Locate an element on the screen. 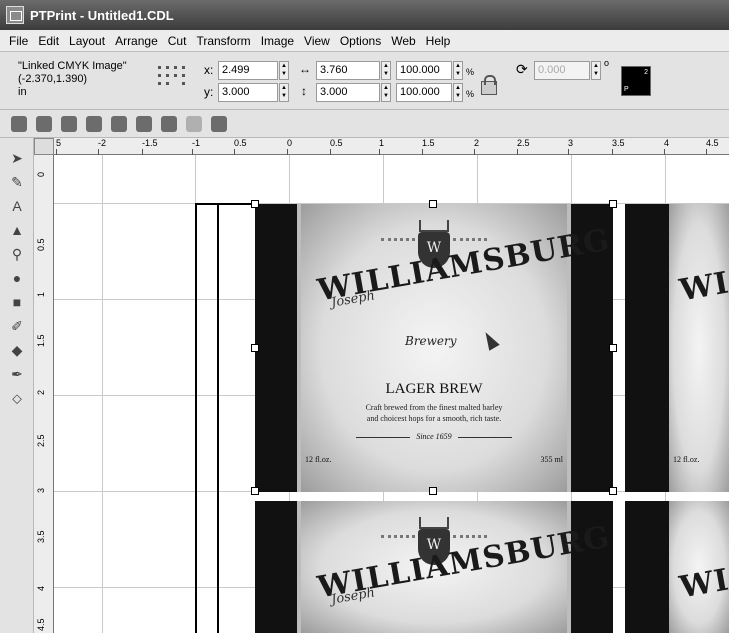 The height and width of the screenshot is (633, 729). v-tick: 3.5 is located at coordinates (41, 536).